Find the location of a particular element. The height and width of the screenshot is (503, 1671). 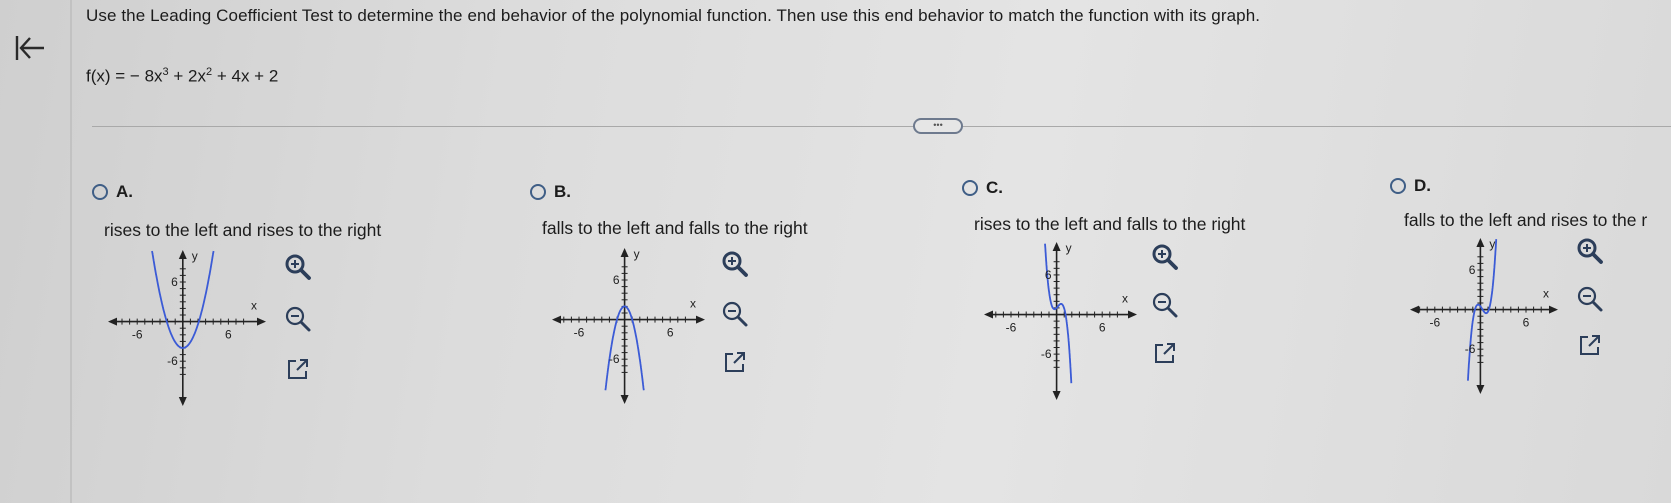

option-description: rises to the left and falls to the right is located at coordinates (1110, 224).